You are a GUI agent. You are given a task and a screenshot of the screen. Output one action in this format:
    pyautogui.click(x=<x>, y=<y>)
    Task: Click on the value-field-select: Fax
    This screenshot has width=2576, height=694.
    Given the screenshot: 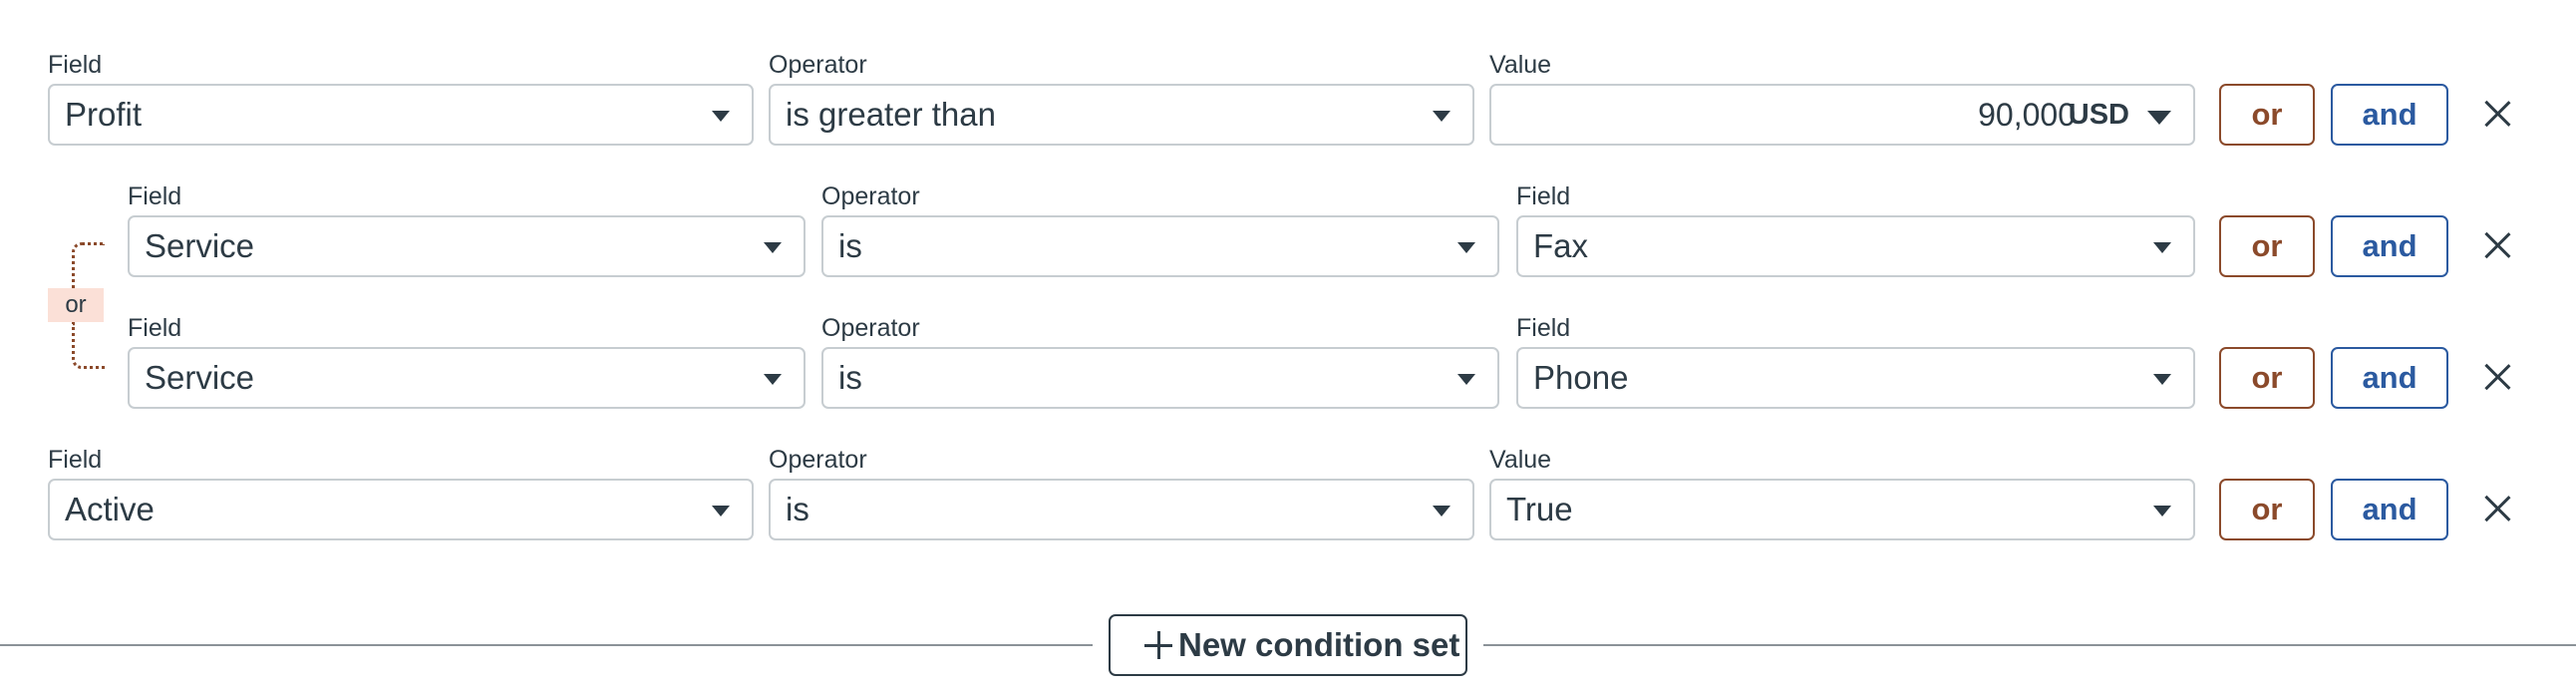 What is the action you would take?
    pyautogui.click(x=1855, y=246)
    